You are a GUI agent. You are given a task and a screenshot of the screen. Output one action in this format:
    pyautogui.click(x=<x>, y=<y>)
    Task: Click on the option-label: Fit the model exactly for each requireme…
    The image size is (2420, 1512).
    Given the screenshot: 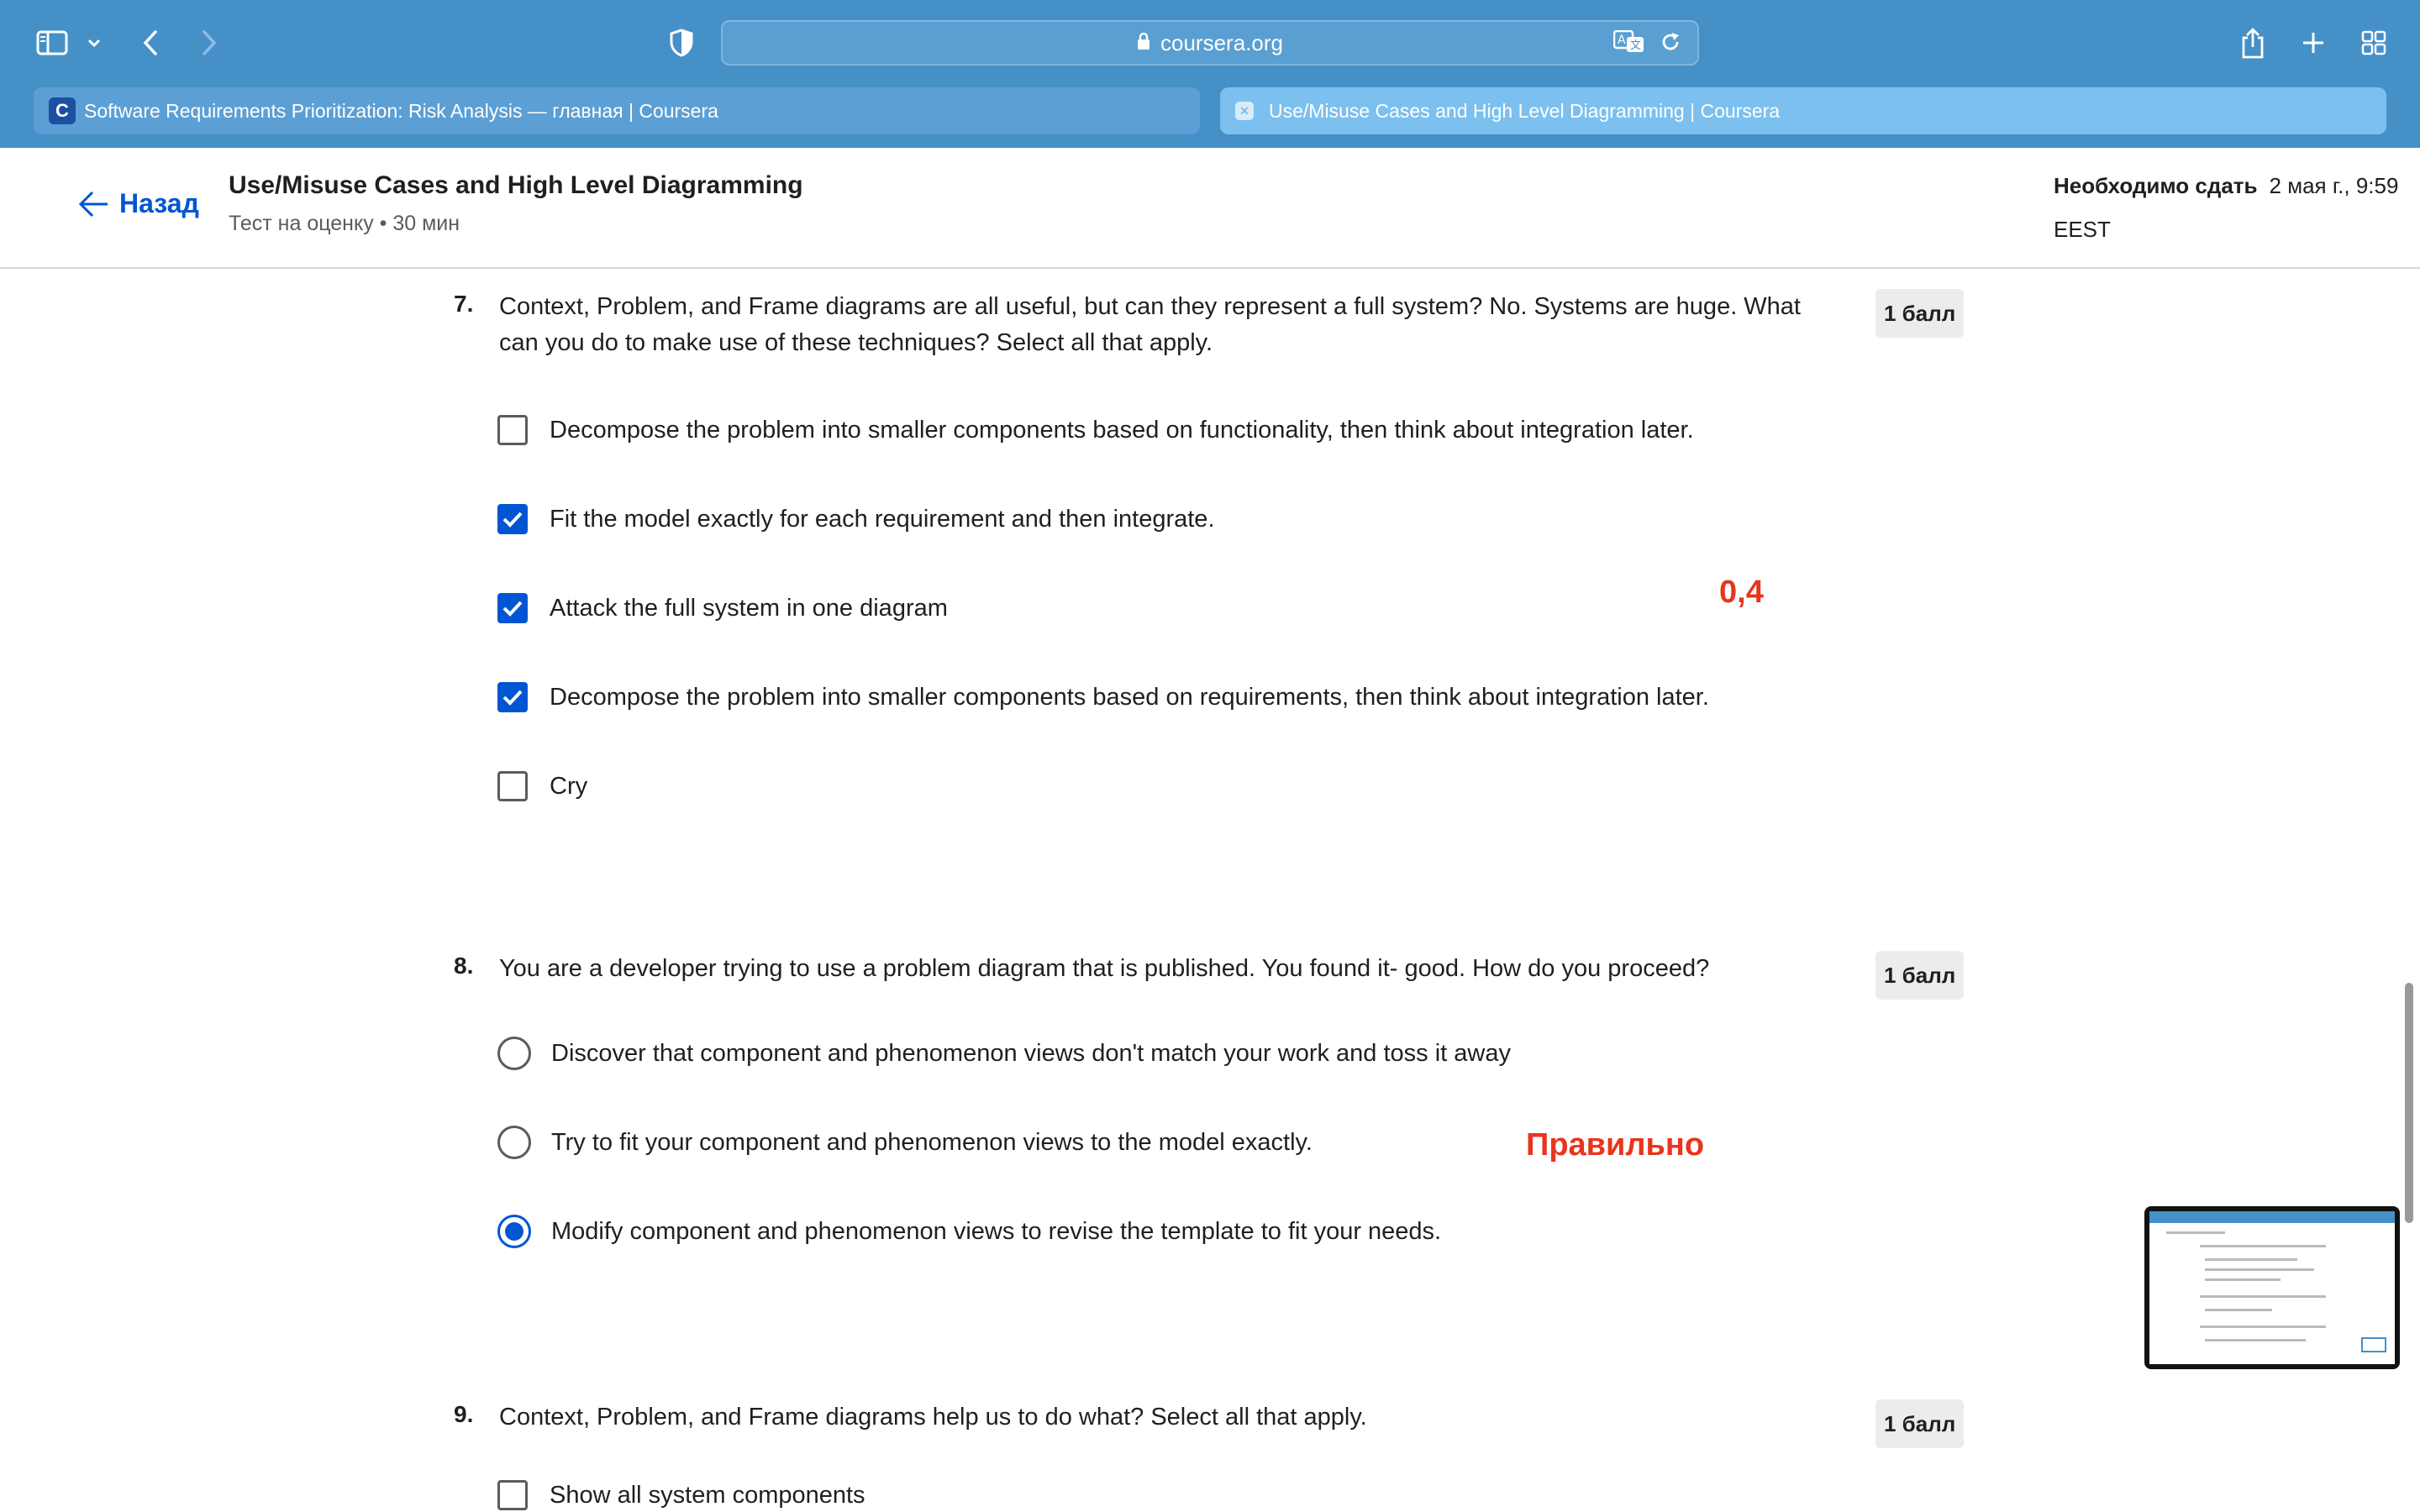 What is the action you would take?
    pyautogui.click(x=882, y=519)
    